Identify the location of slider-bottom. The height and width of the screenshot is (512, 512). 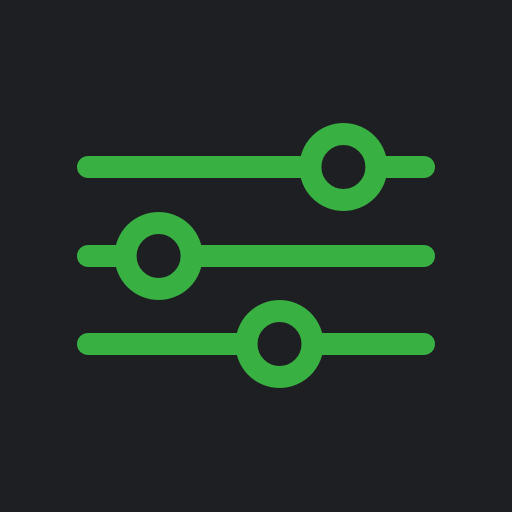
(256, 344).